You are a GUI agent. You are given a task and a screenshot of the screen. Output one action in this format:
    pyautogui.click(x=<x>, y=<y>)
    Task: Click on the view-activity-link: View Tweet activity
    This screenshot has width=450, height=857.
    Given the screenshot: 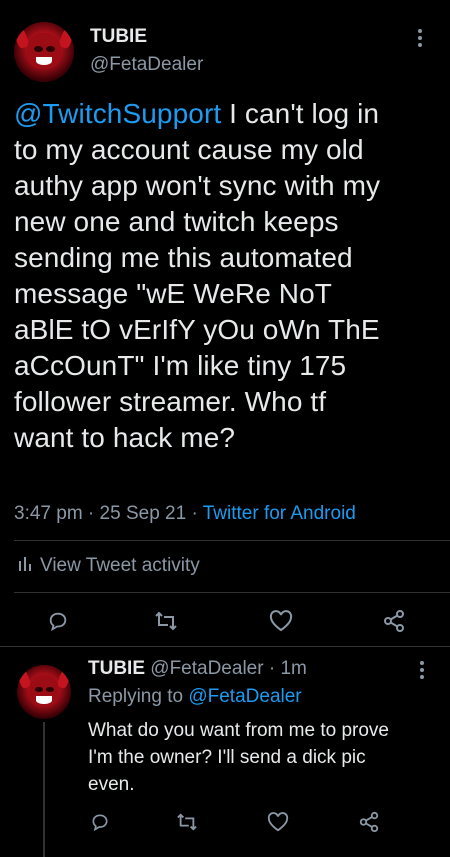 What is the action you would take?
    pyautogui.click(x=109, y=566)
    